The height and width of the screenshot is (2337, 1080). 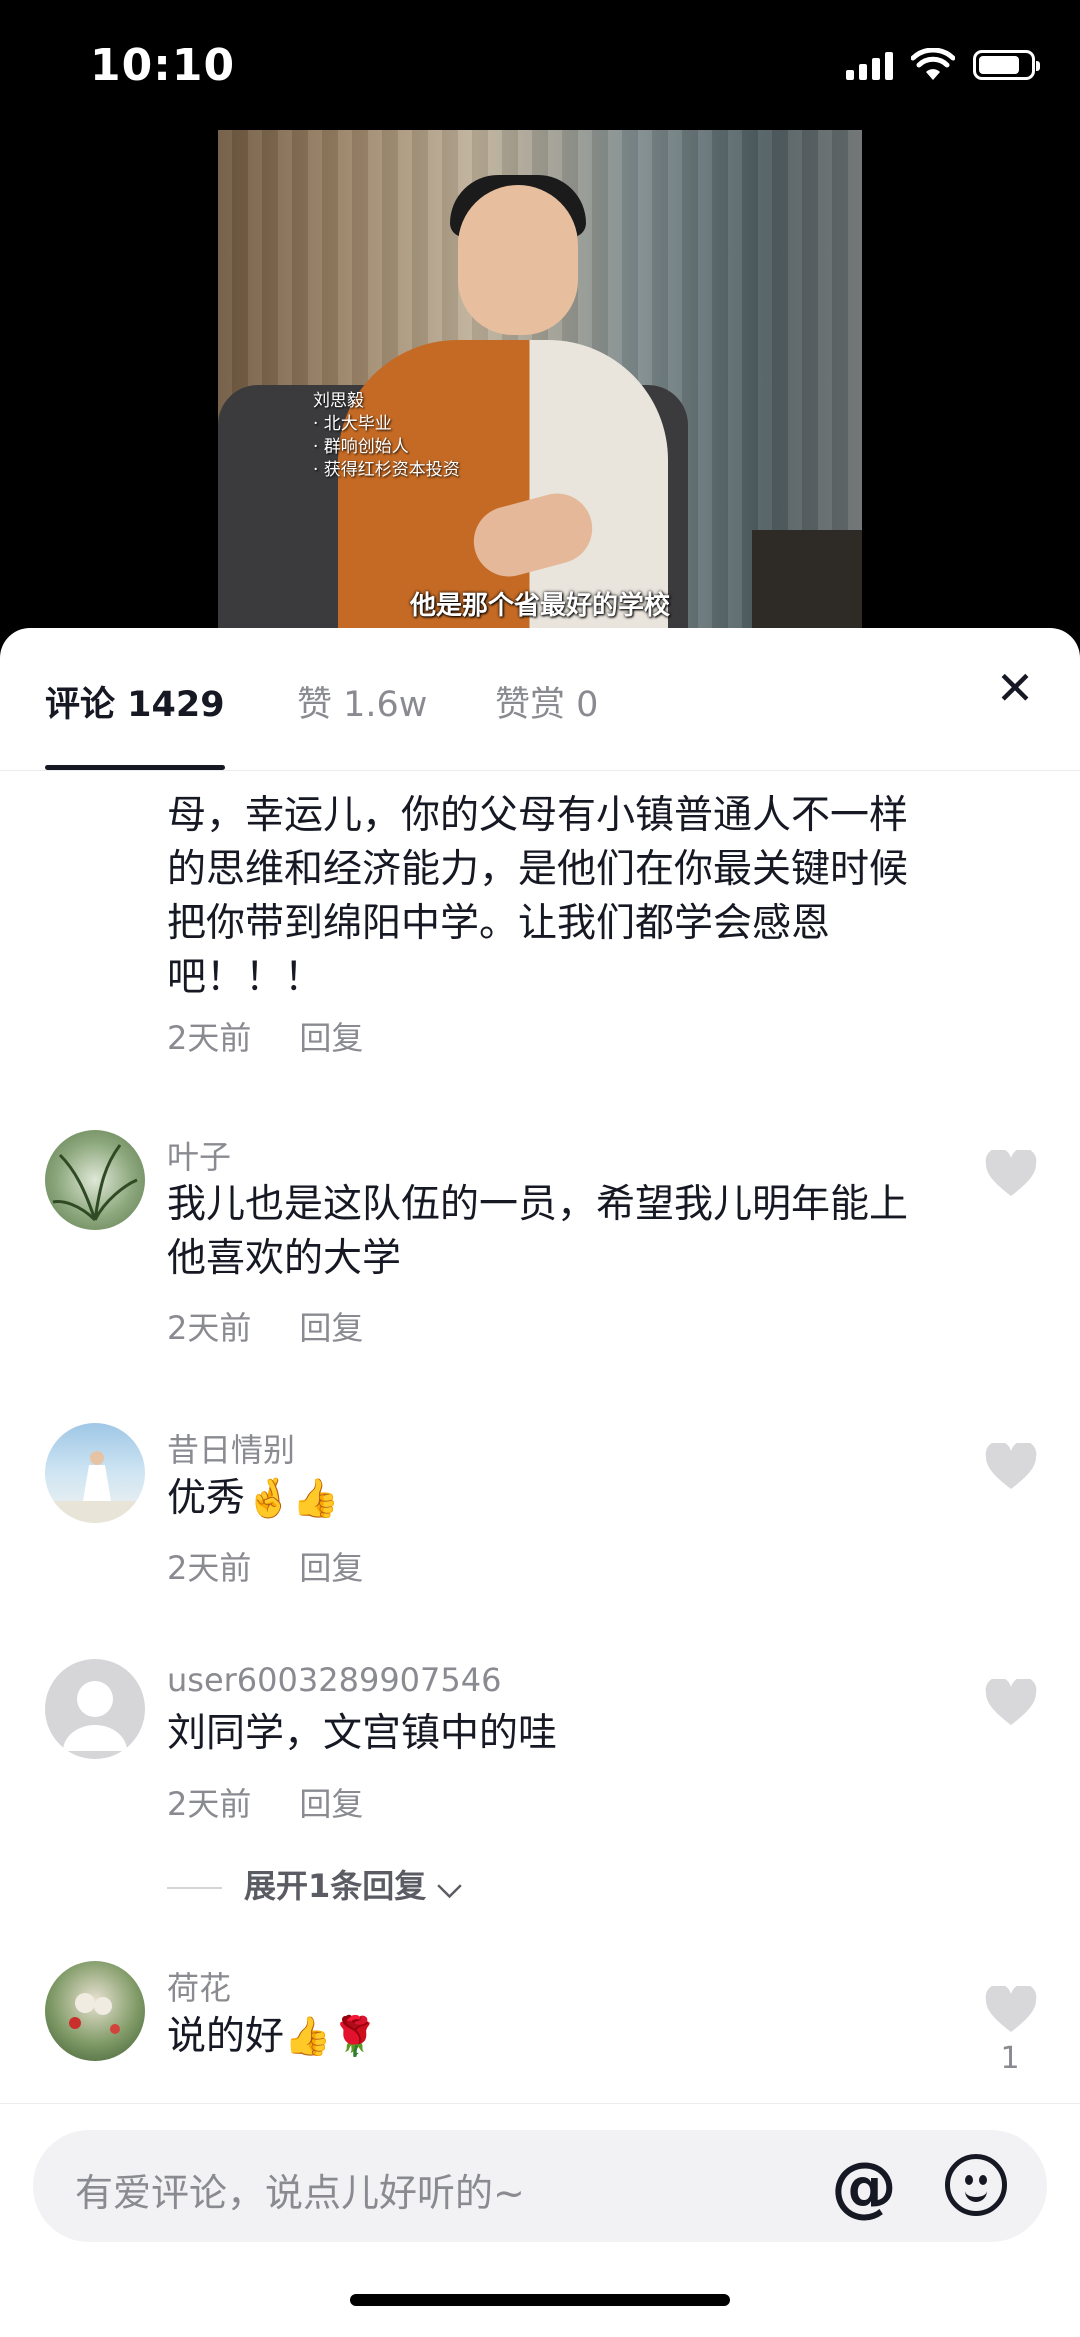 What do you see at coordinates (94, 2013) in the screenshot?
I see `avatar-flower-image` at bounding box center [94, 2013].